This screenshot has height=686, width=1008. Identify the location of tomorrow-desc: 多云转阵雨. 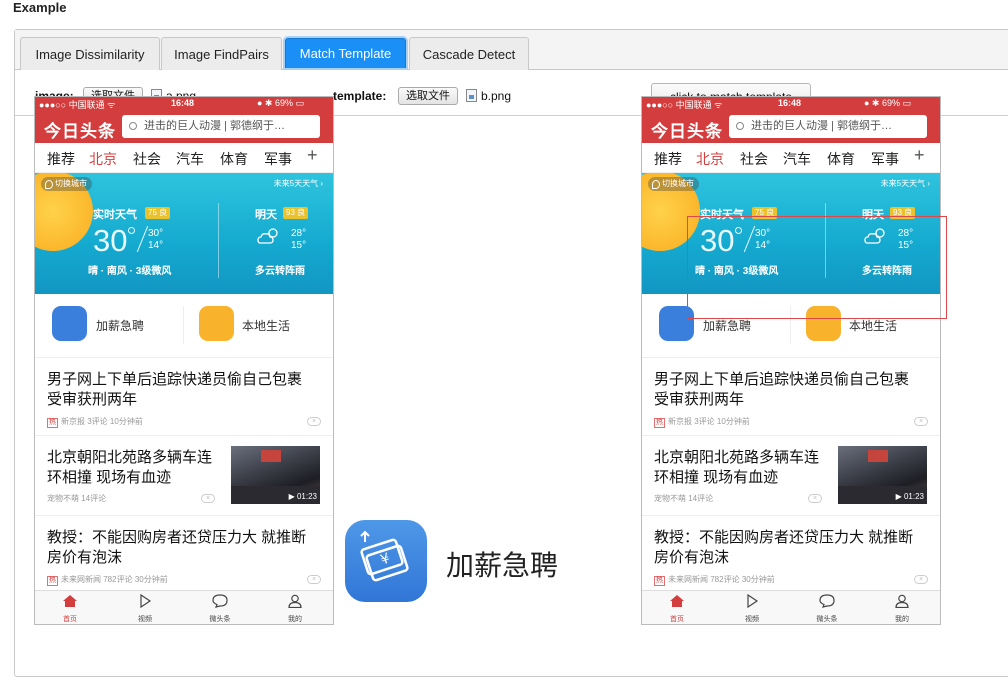
(280, 271).